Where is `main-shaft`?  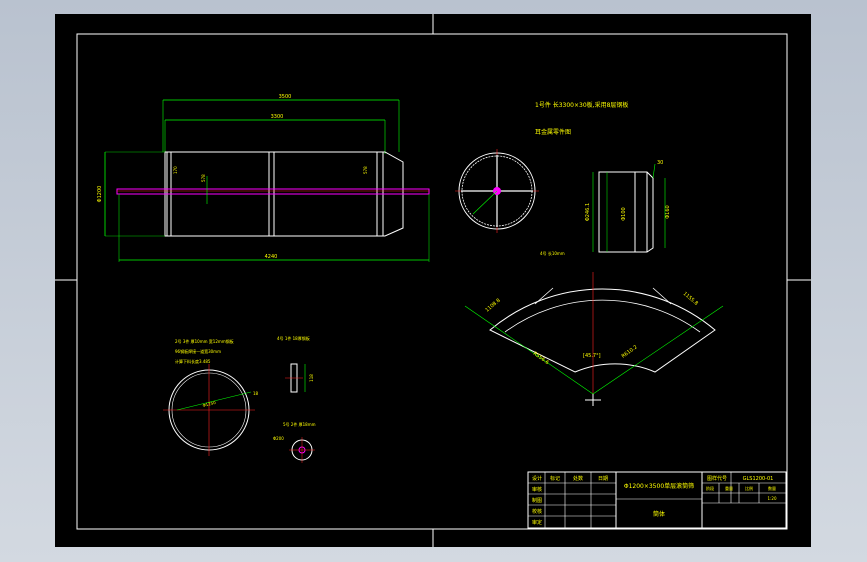
main-shaft is located at coordinates (273, 191).